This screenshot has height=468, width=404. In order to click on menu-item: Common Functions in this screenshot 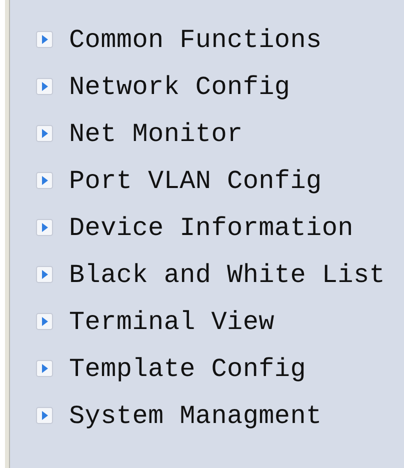, I will do `click(207, 39)`.